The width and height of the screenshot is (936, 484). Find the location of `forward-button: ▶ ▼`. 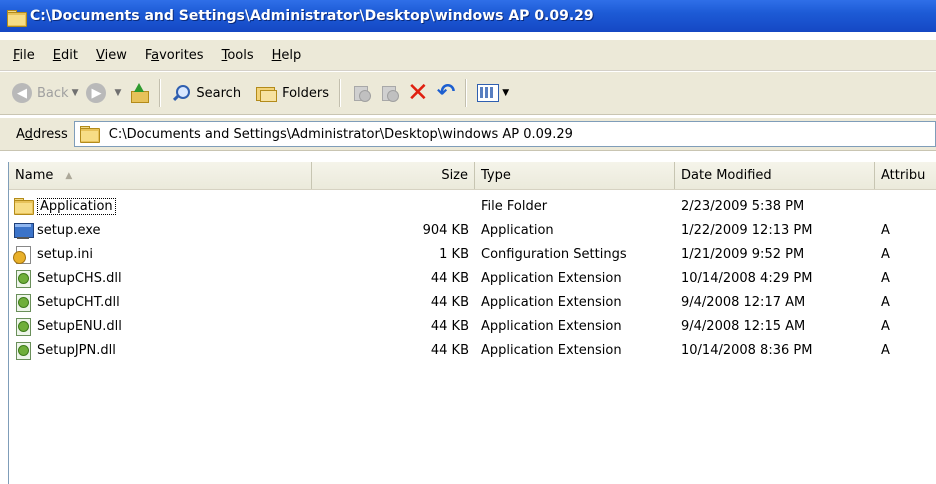

forward-button: ▶ ▼ is located at coordinates (103, 93).